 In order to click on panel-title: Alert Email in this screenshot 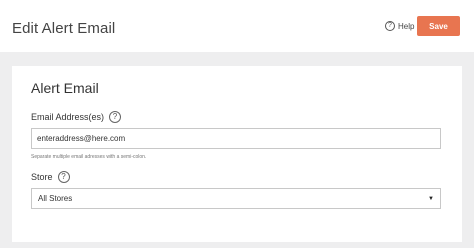, I will do `click(65, 88)`.